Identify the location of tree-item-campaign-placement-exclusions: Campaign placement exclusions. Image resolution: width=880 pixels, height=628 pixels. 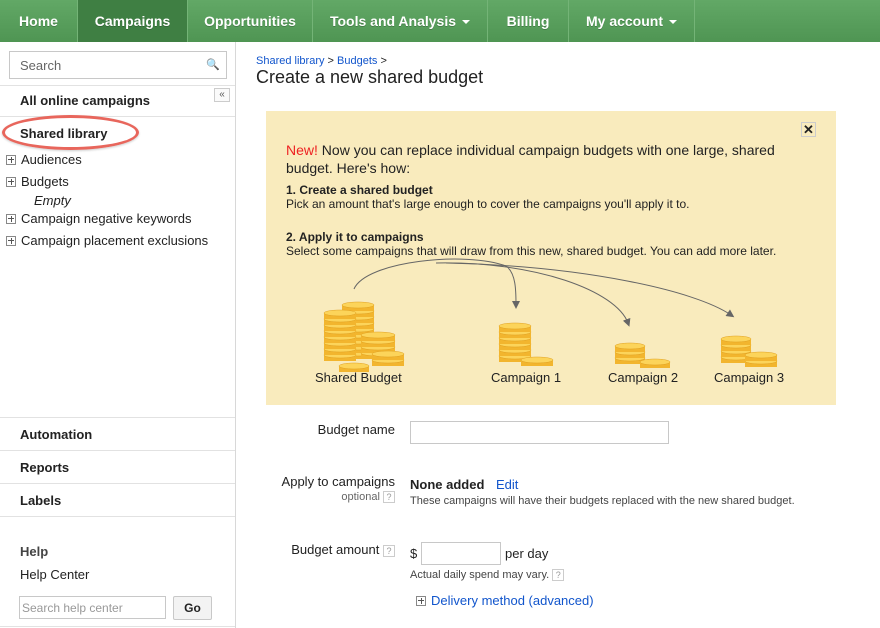
(107, 240).